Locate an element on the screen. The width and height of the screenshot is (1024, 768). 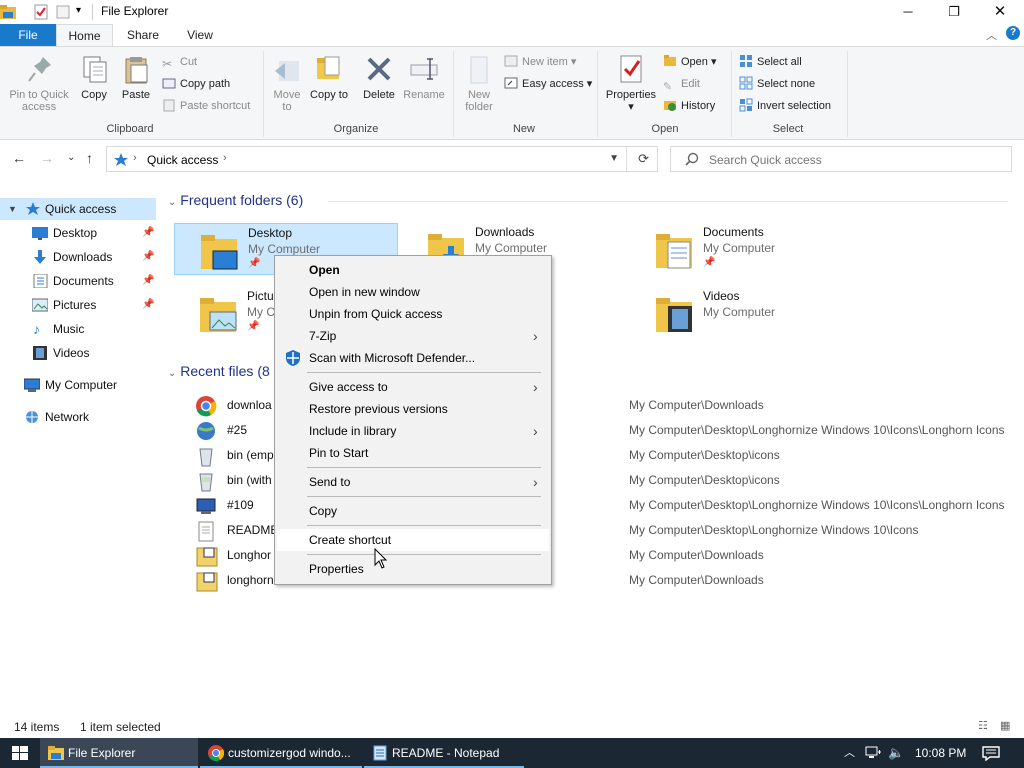
explorer-folder-icon is located at coordinates (9, 12).